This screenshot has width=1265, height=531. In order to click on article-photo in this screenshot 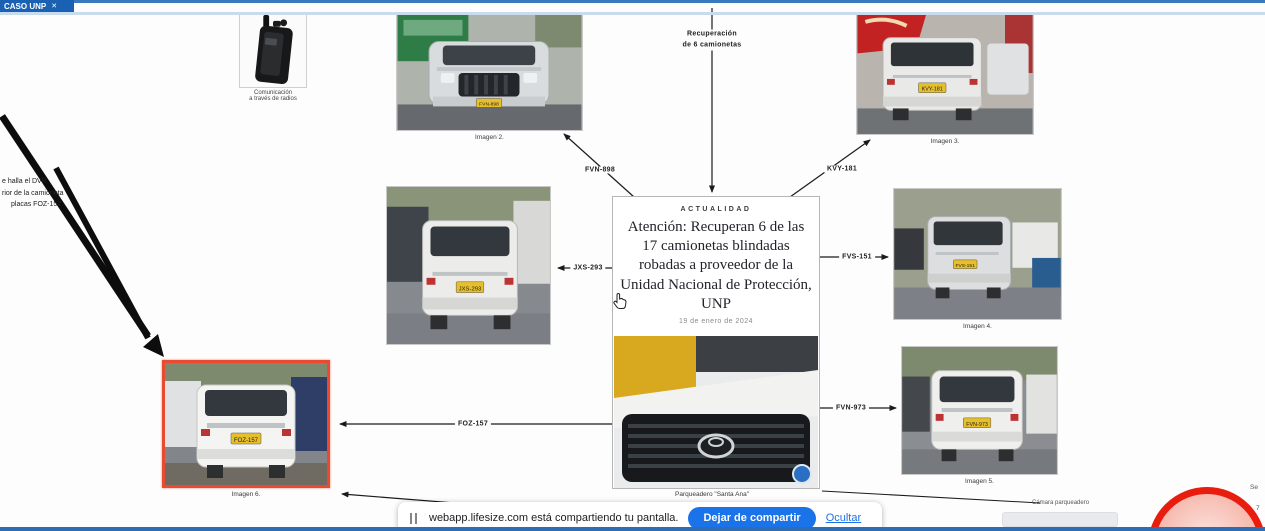, I will do `click(716, 412)`.